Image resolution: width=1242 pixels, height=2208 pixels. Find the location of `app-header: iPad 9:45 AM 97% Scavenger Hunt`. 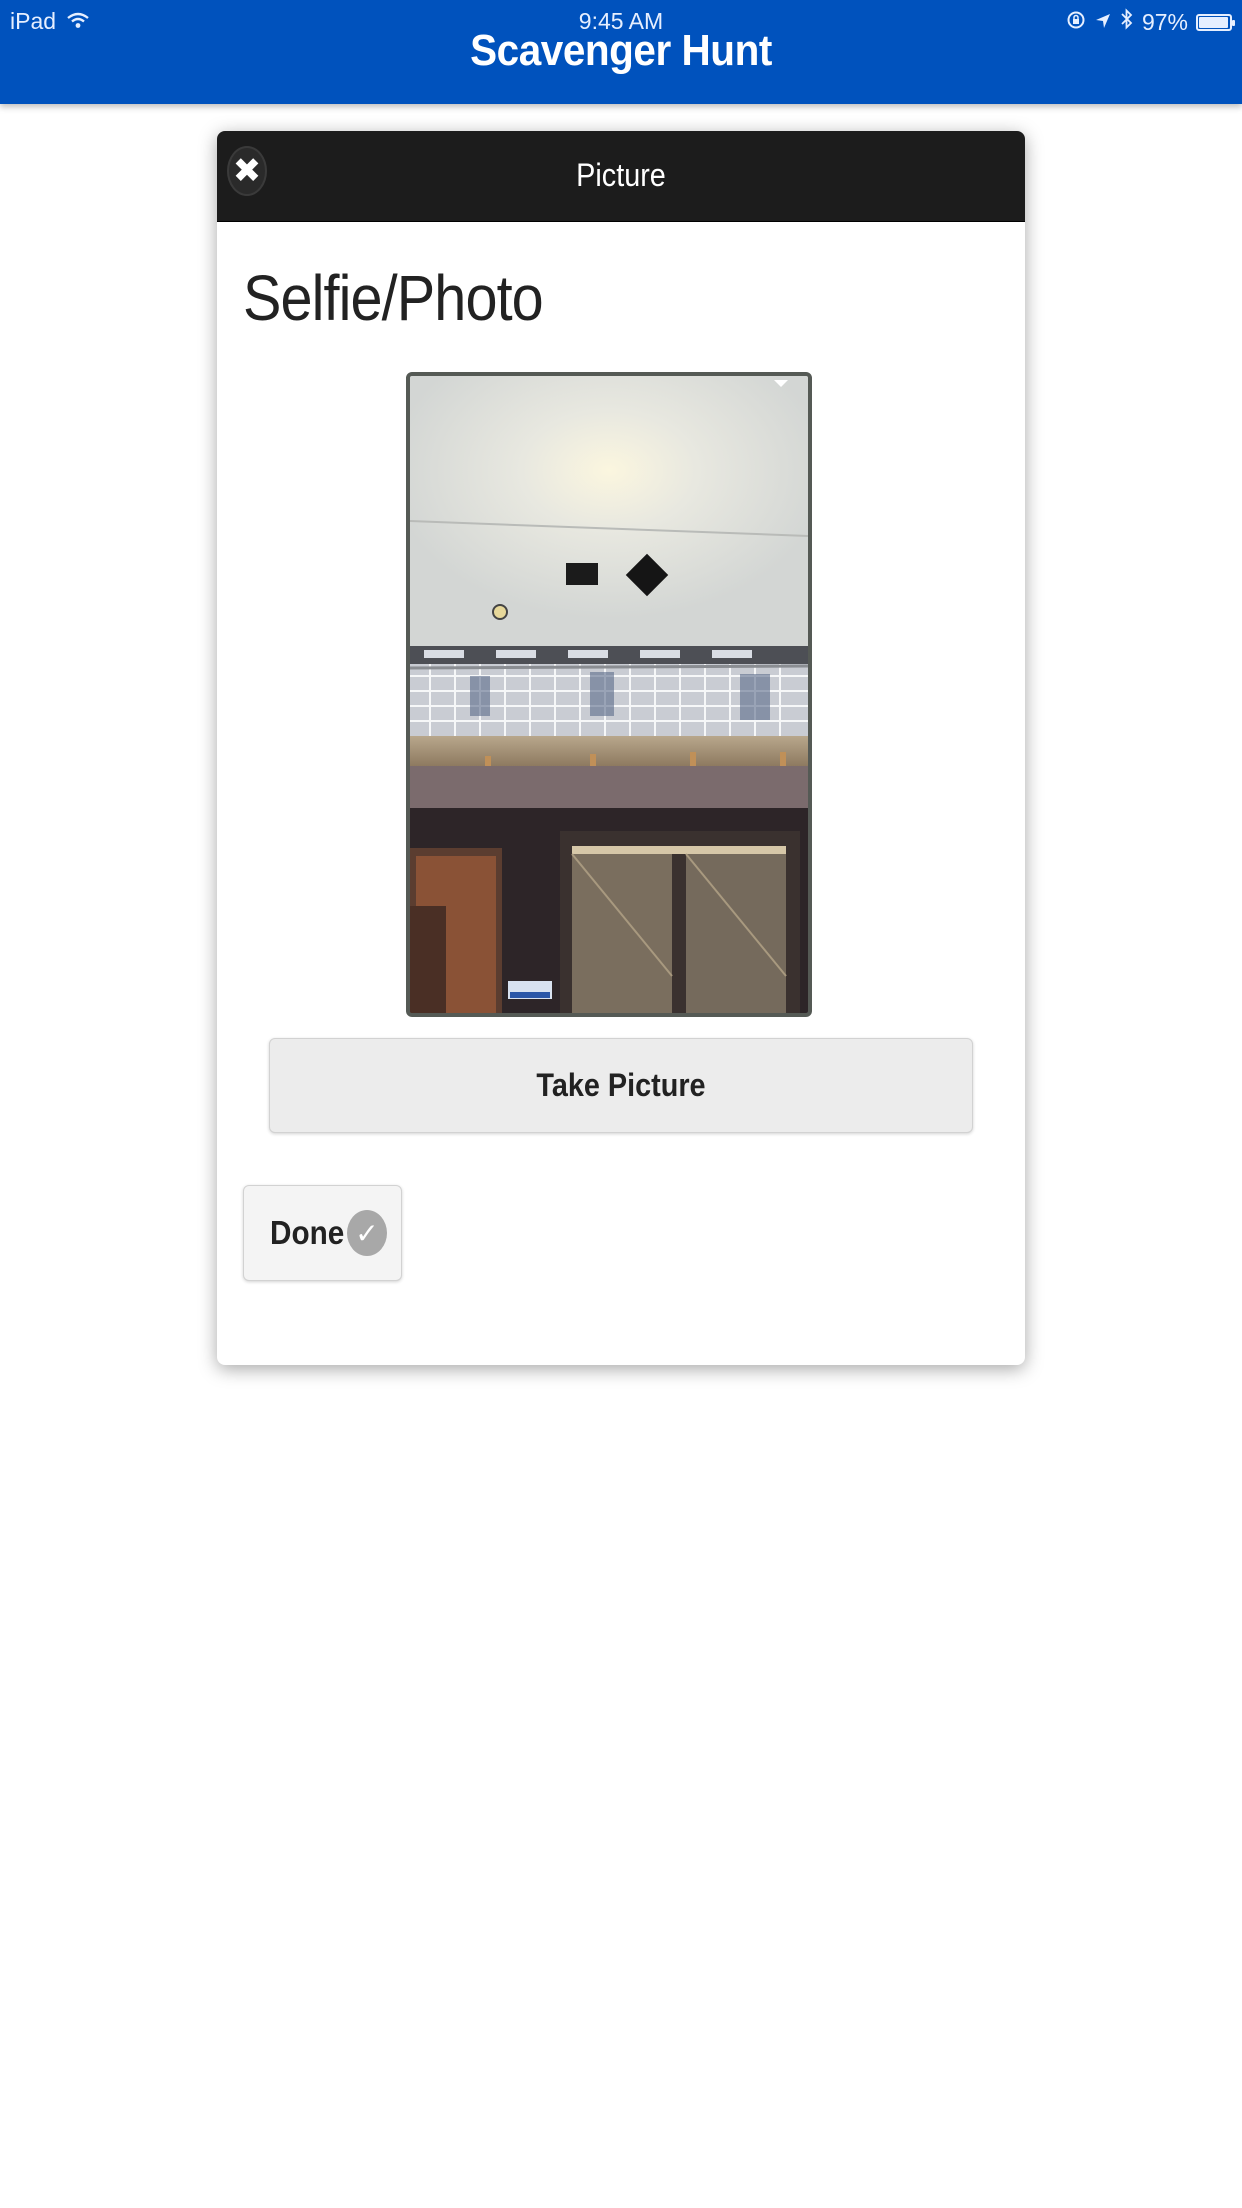

app-header: iPad 9:45 AM 97% Scavenger Hunt is located at coordinates (621, 52).